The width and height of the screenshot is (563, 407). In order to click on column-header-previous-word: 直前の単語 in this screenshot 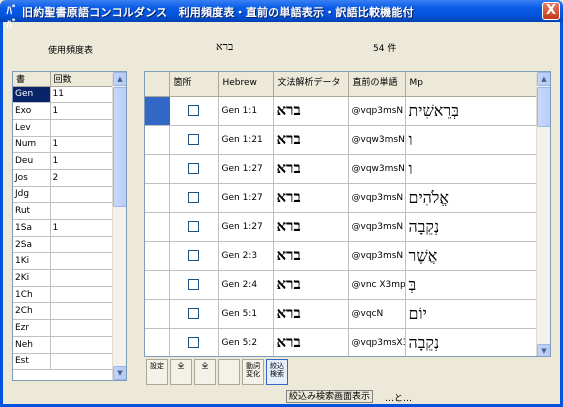, I will do `click(377, 84)`.